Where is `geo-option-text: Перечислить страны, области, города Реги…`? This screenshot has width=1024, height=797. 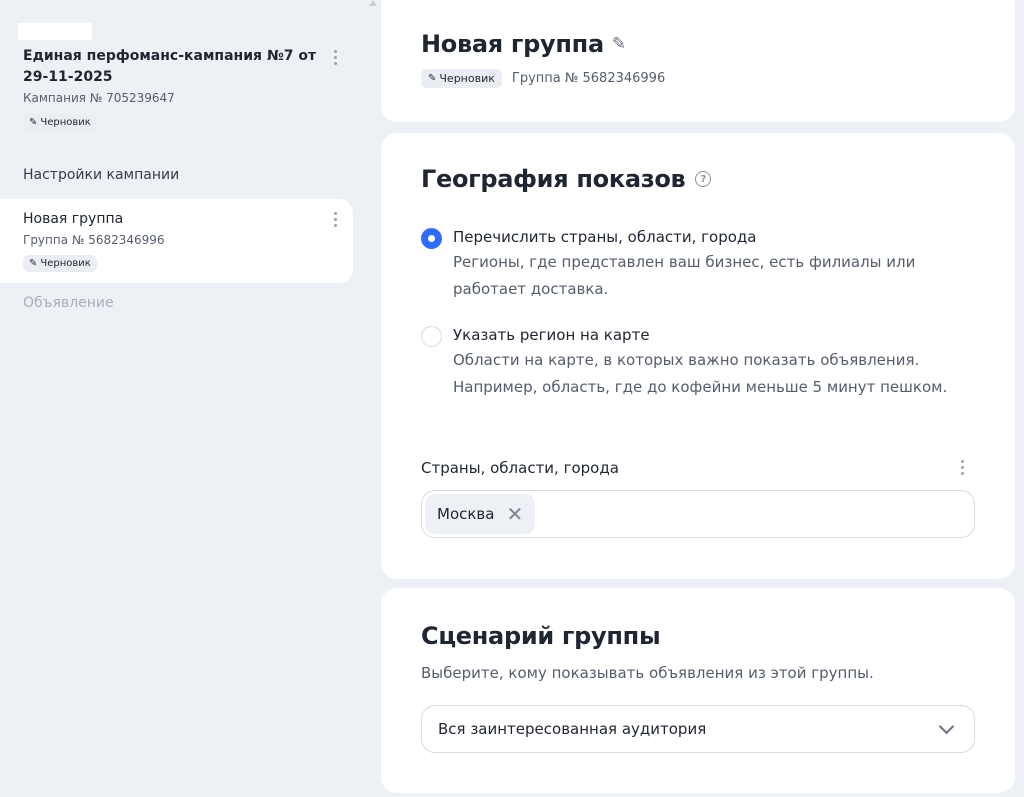 geo-option-text: Перечислить страны, области, города Реги… is located at coordinates (713, 265).